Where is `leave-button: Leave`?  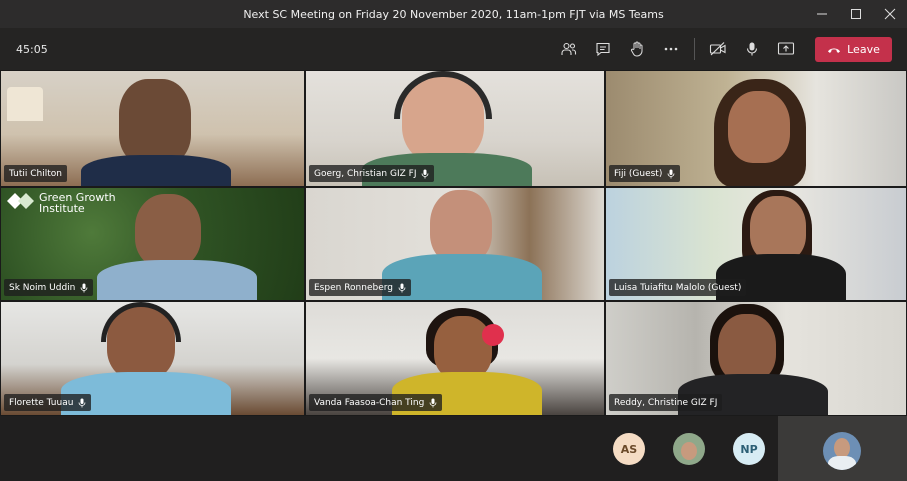
leave-button: Leave is located at coordinates (853, 49).